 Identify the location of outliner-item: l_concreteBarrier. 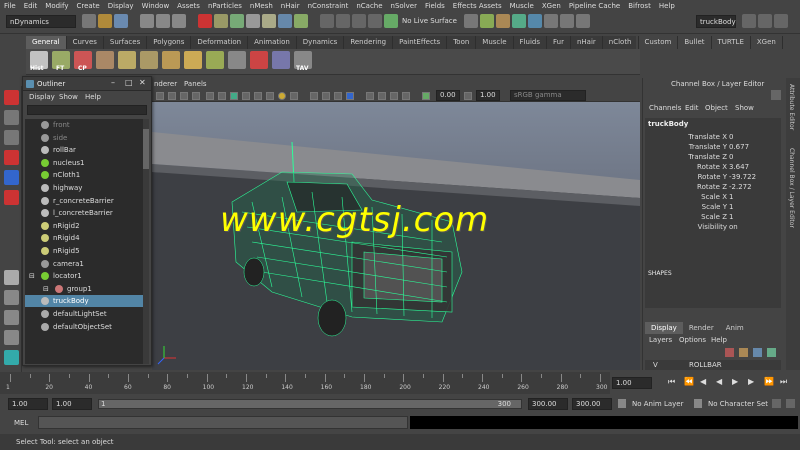
(84, 213).